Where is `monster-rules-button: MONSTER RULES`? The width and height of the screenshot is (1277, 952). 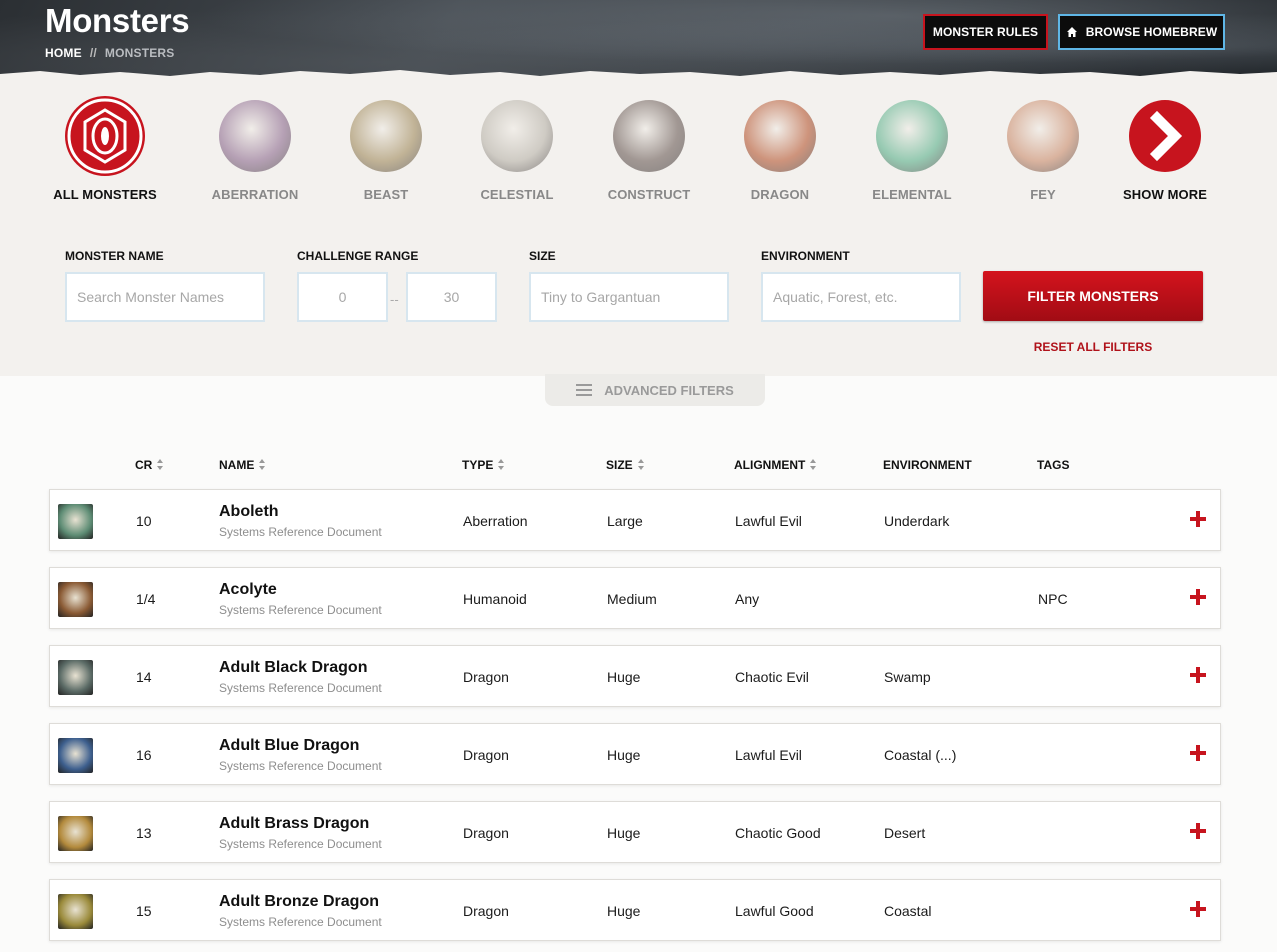 monster-rules-button: MONSTER RULES is located at coordinates (985, 32).